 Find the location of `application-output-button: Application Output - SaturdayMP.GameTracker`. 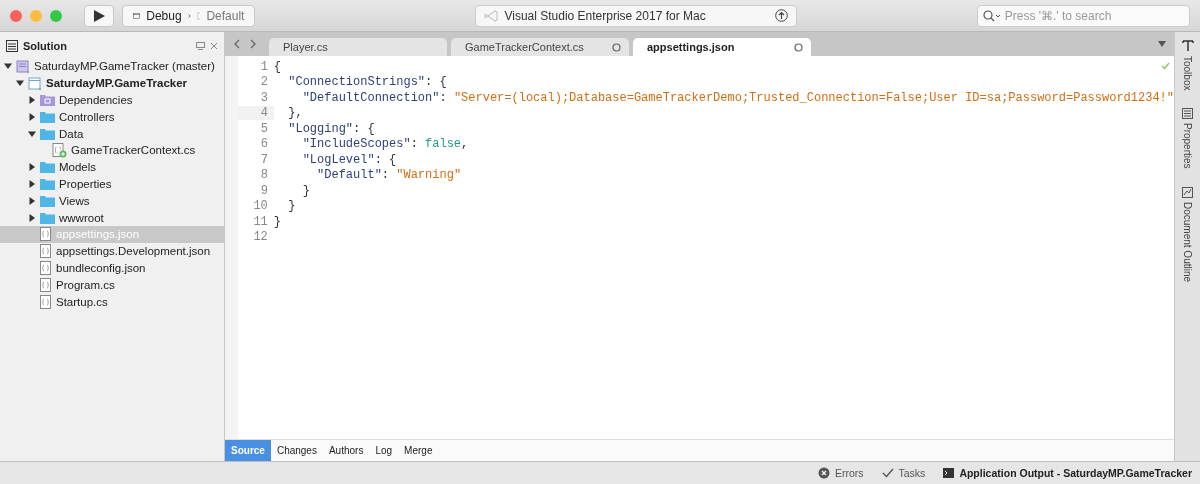

application-output-button: Application Output - SaturdayMP.GameTracker is located at coordinates (1067, 473).